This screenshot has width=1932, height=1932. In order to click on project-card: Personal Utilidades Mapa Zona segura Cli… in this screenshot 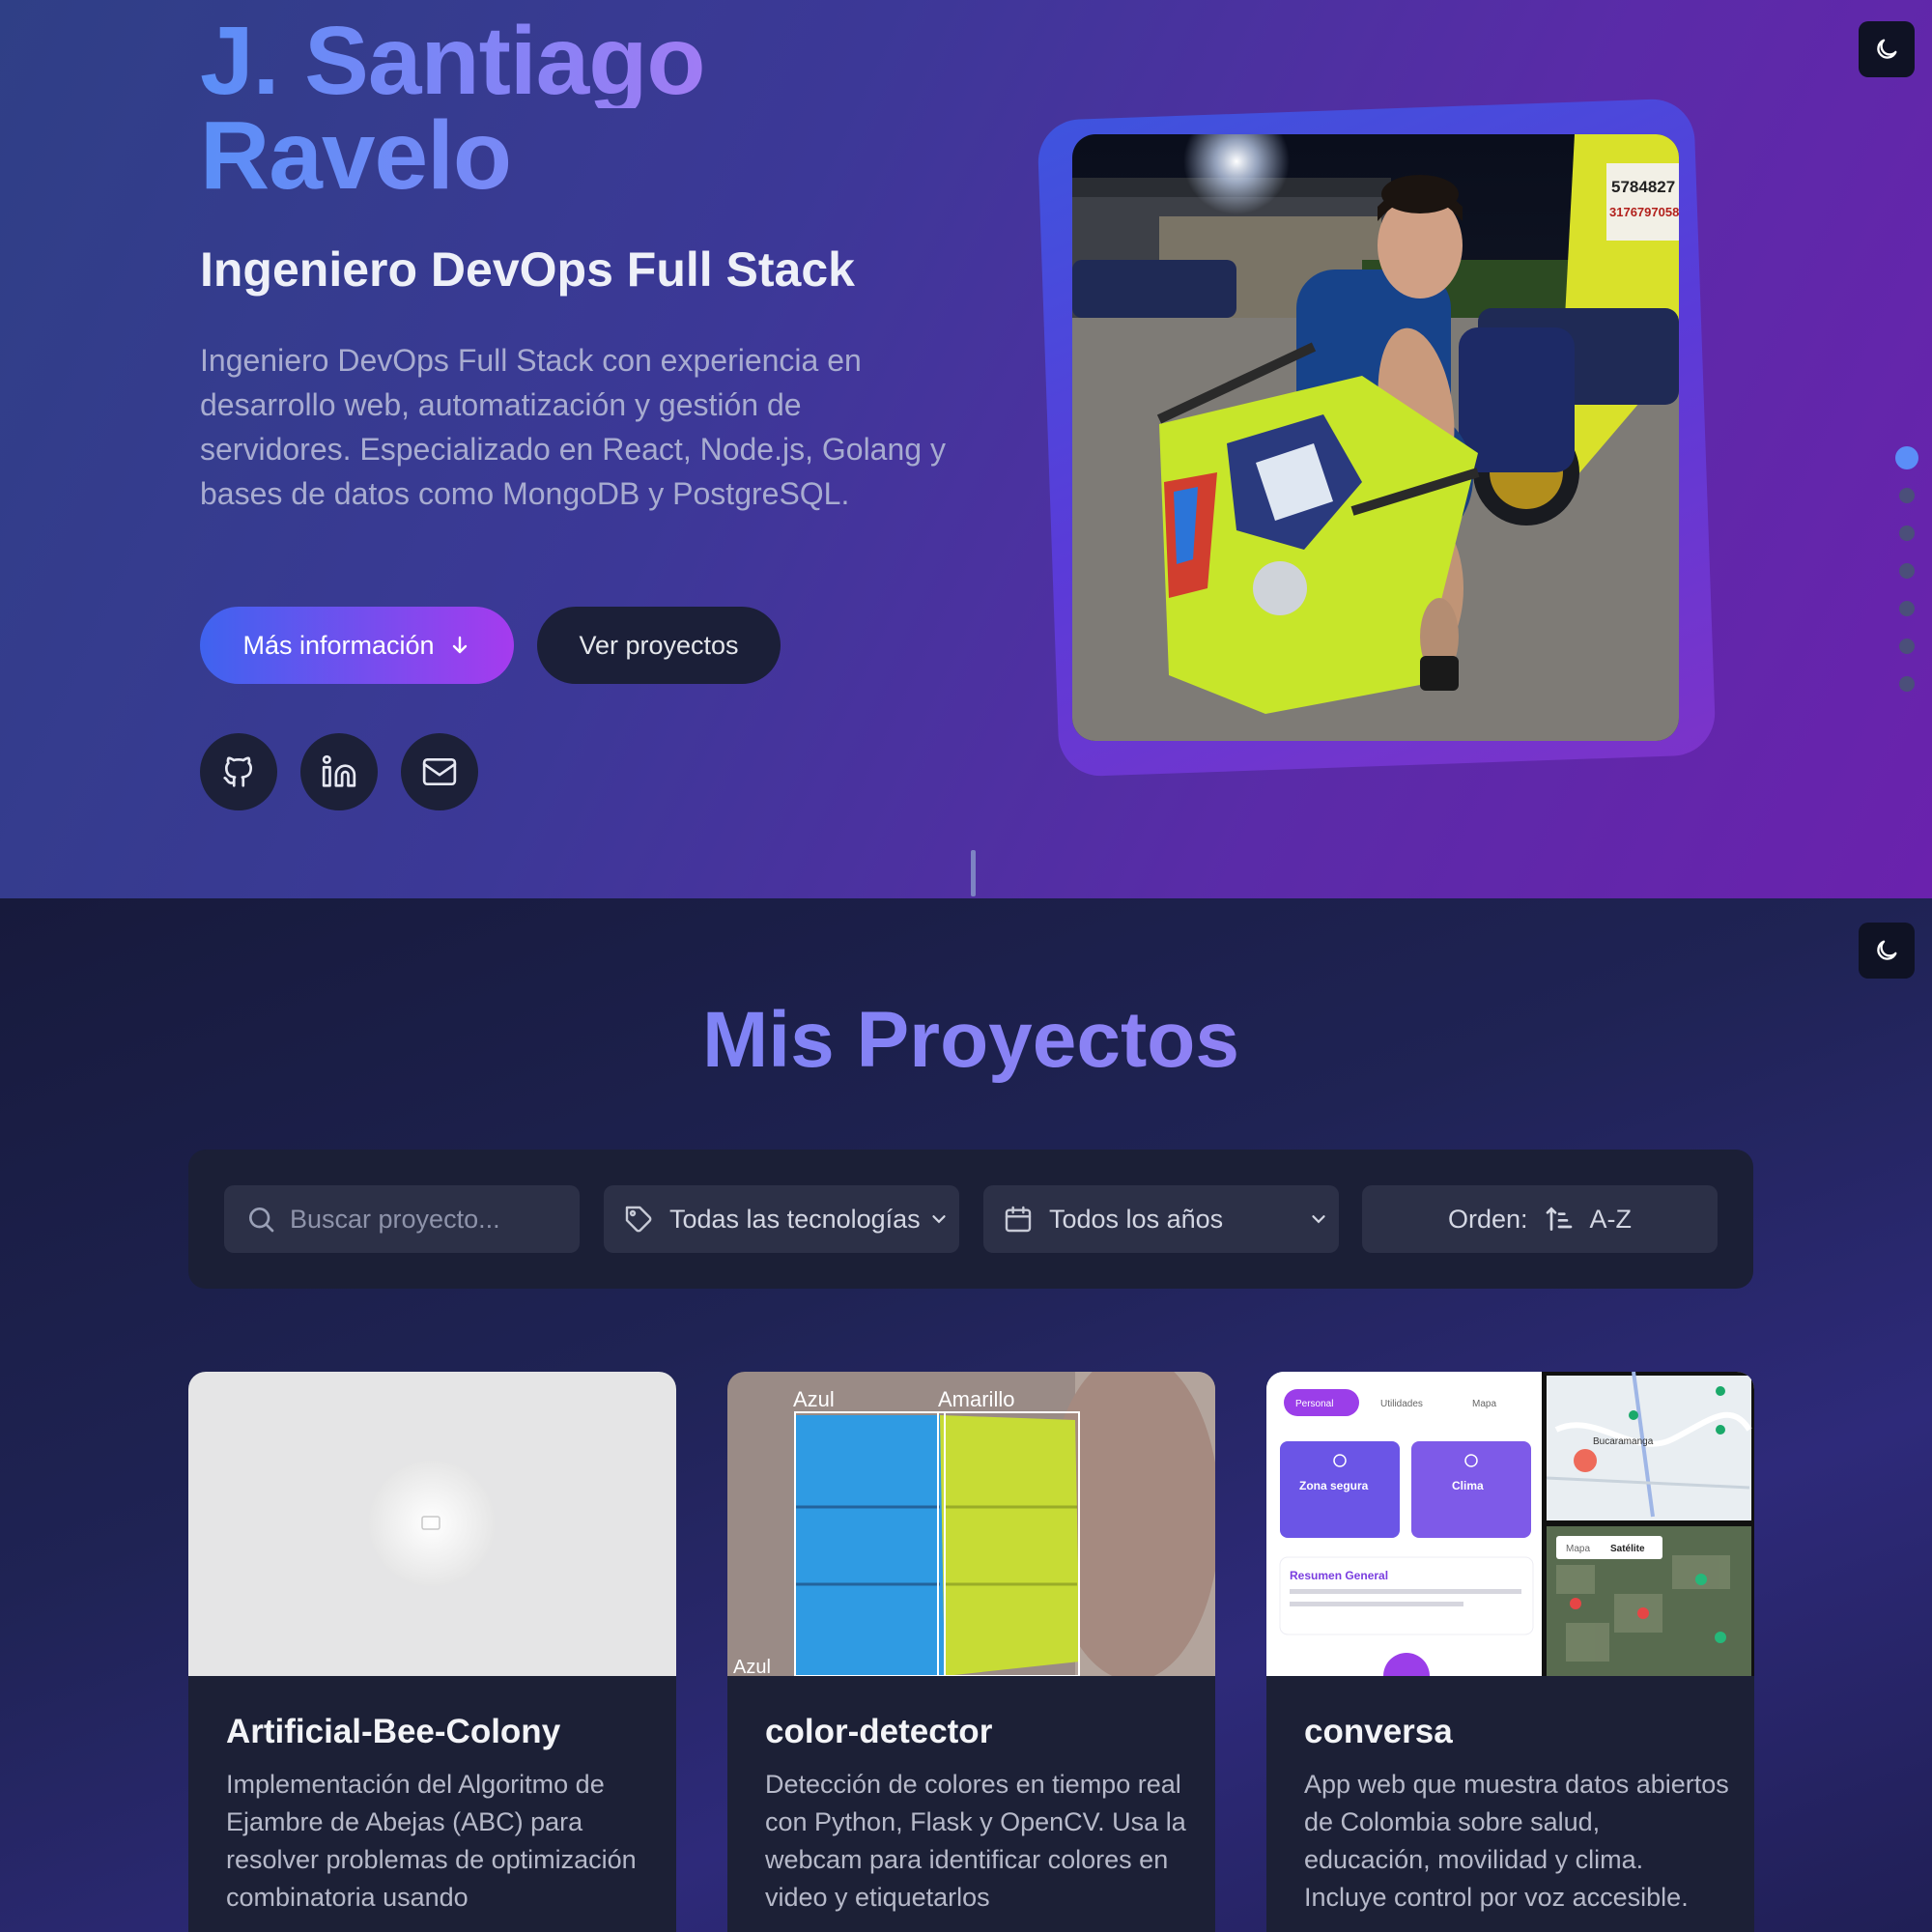, I will do `click(1510, 1652)`.